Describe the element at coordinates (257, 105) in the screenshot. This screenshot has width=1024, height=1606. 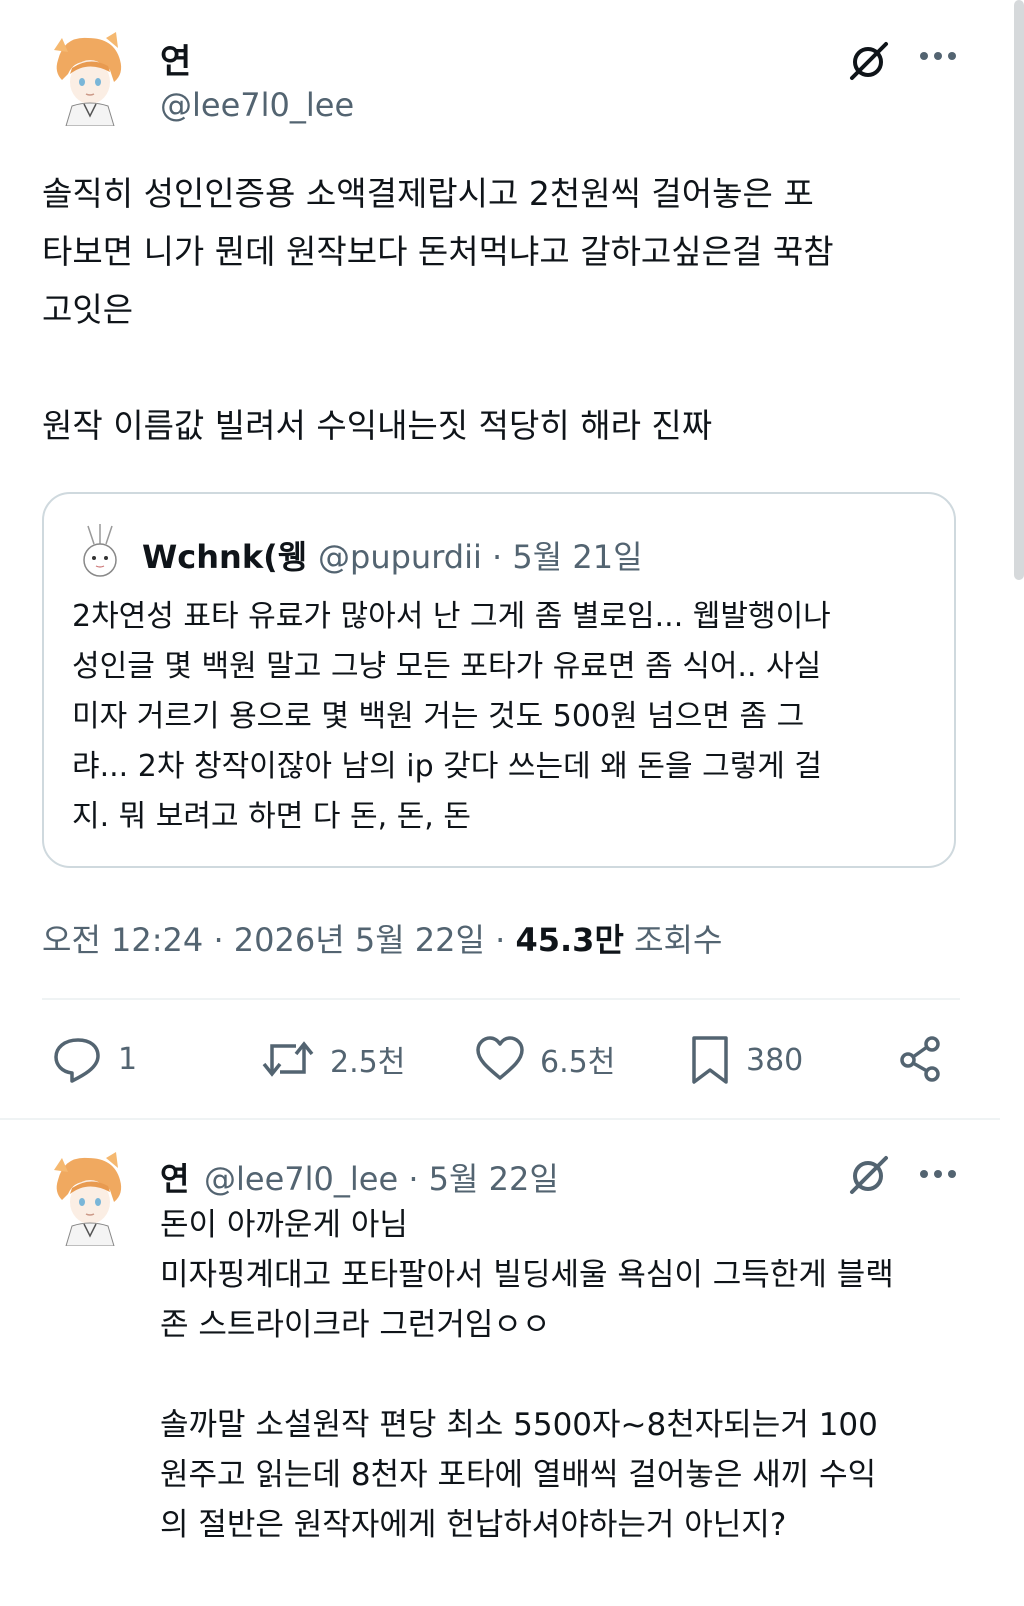
I see `author-handle: @lee7l0_lee` at that location.